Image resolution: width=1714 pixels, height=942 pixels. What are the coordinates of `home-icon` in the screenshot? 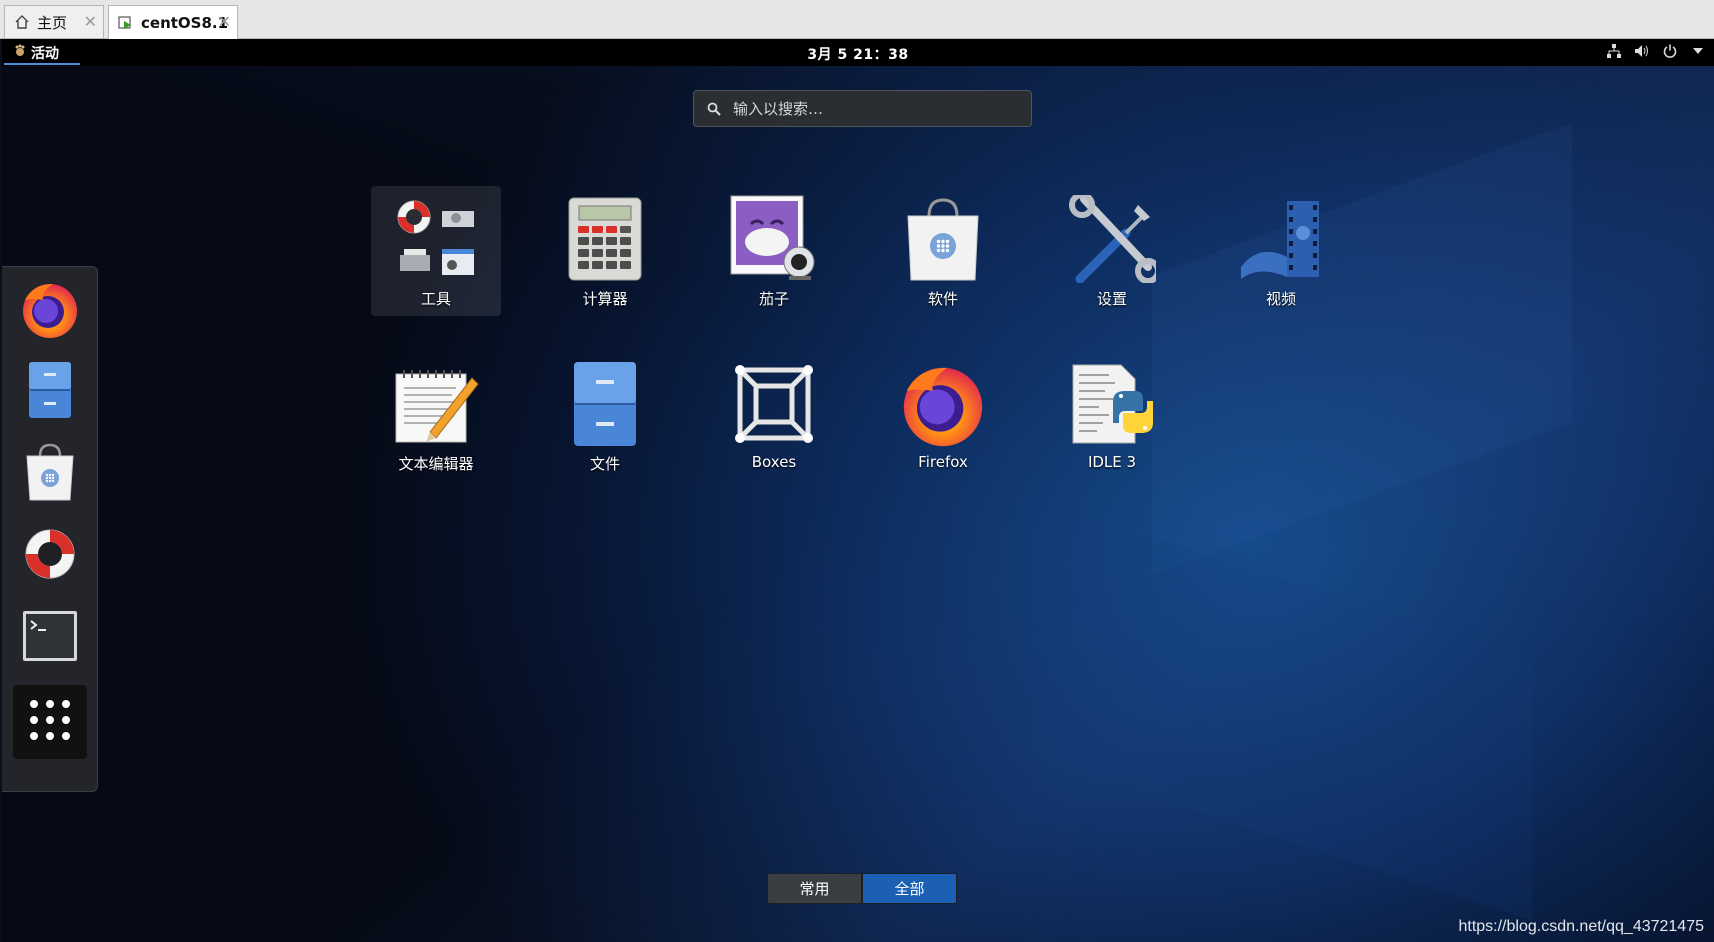 It's located at (22, 22).